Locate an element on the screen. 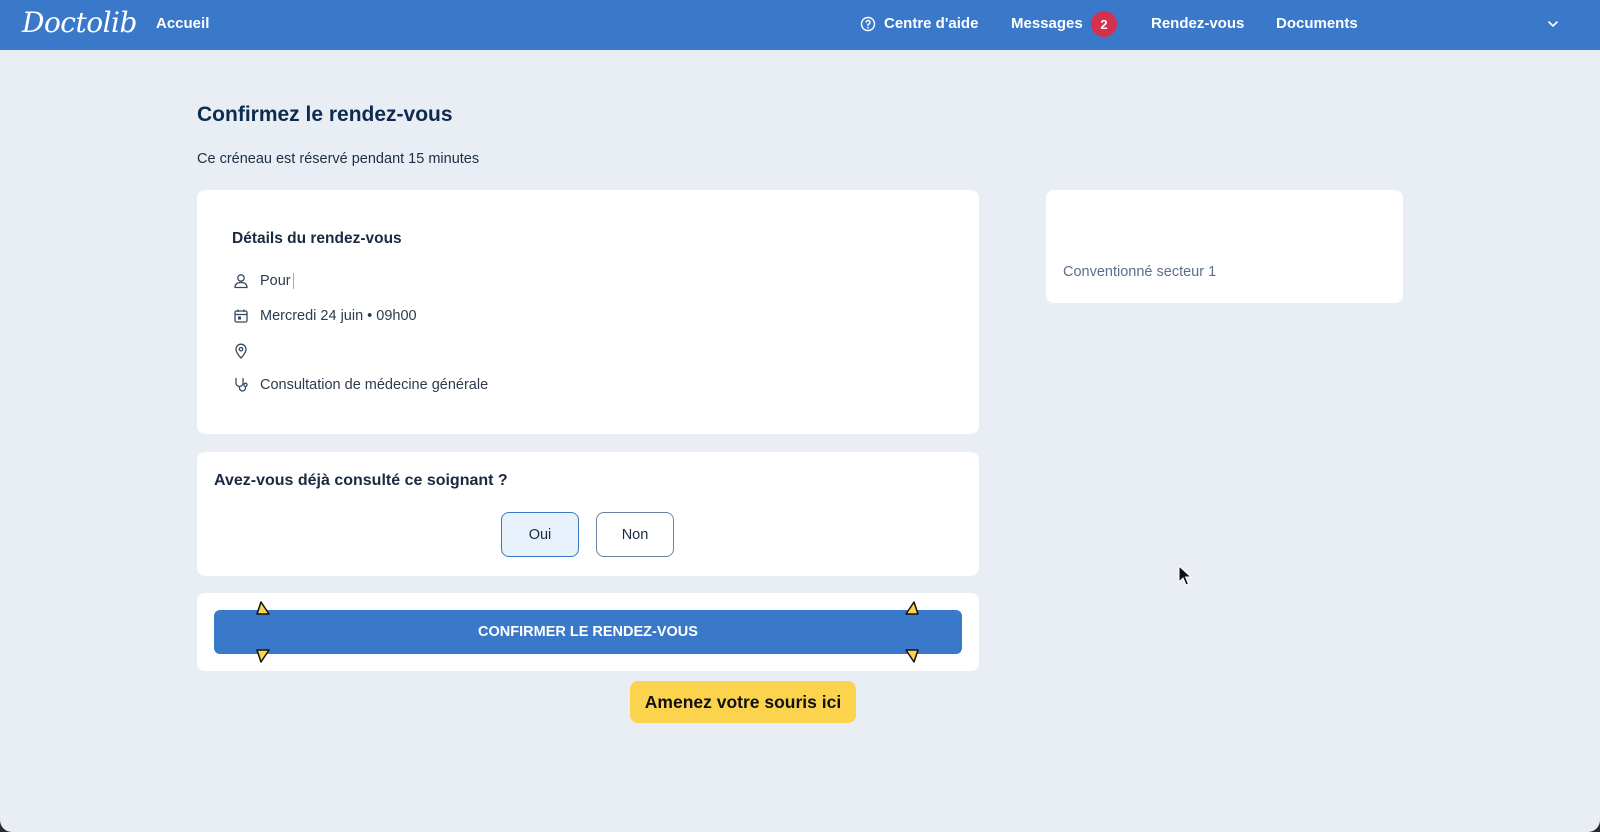 This screenshot has height=832, width=1600. practitioner-summary-card: Conventionné secteur 1 is located at coordinates (1224, 246).